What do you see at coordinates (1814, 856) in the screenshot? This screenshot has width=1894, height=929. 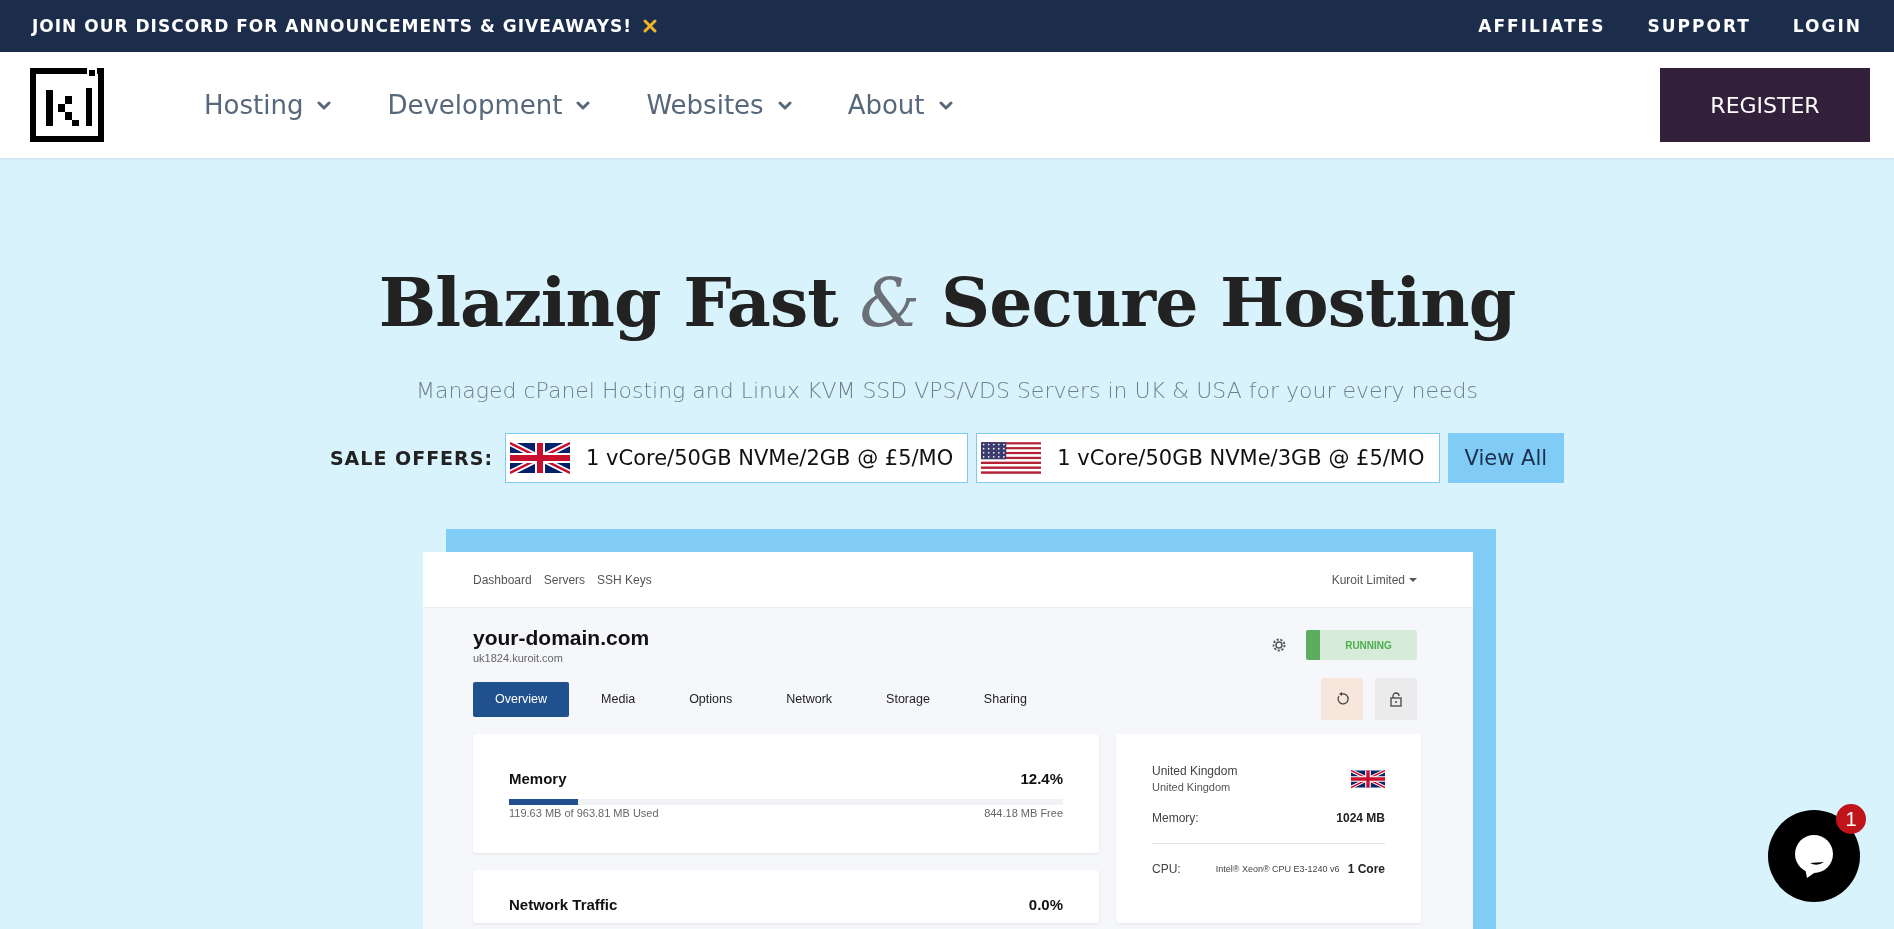 I see `chat-bubble-icon` at bounding box center [1814, 856].